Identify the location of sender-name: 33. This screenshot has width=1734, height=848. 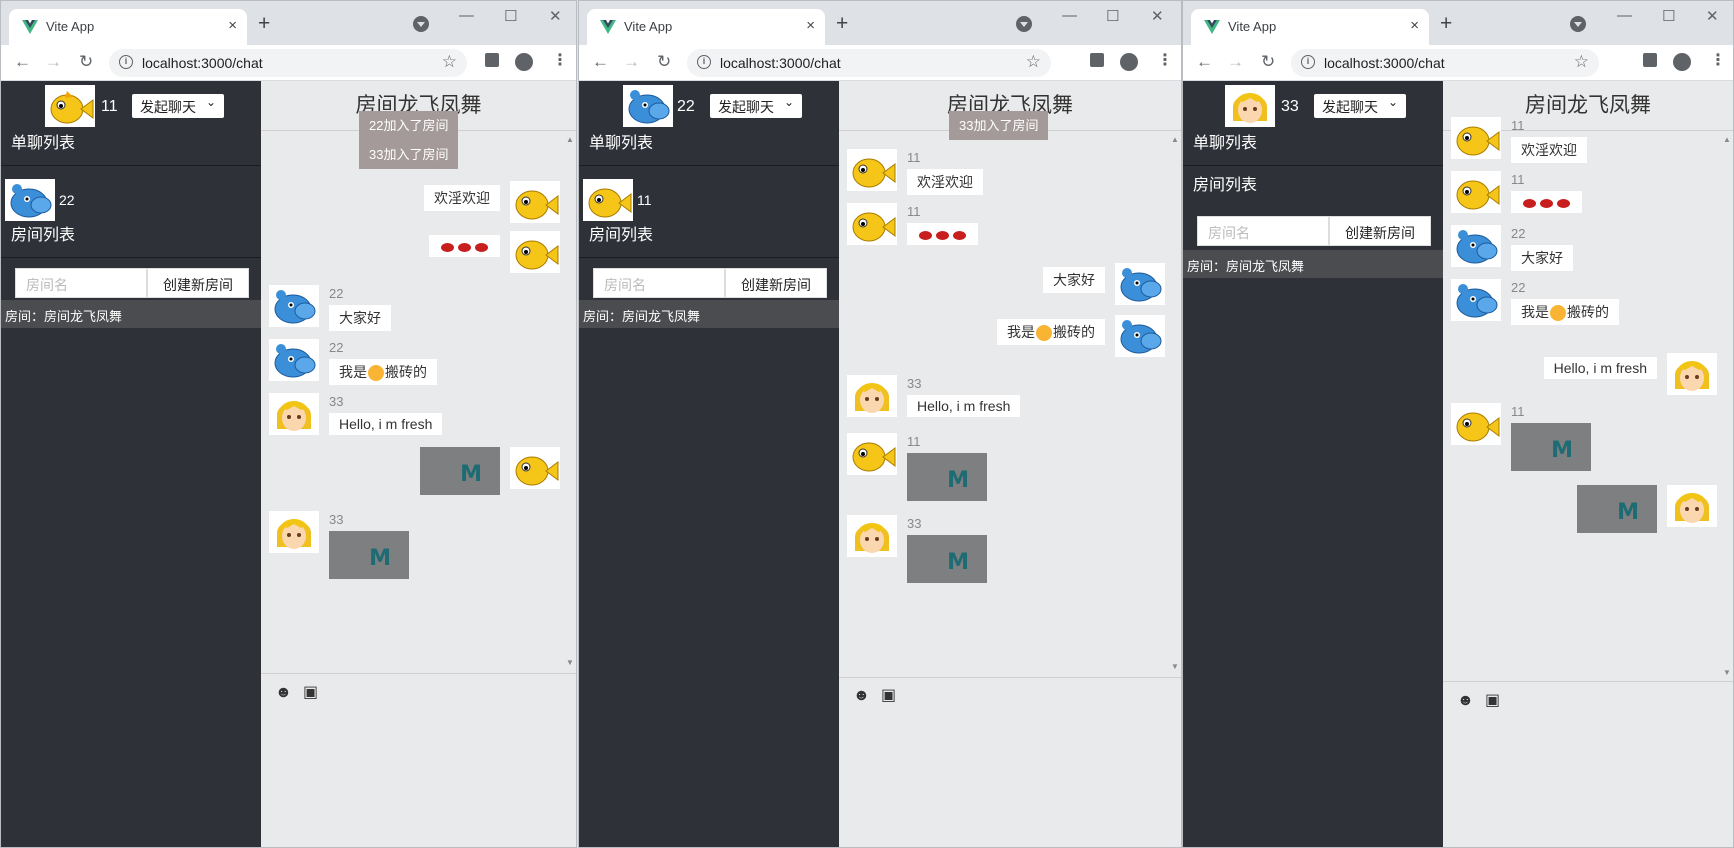
(914, 523).